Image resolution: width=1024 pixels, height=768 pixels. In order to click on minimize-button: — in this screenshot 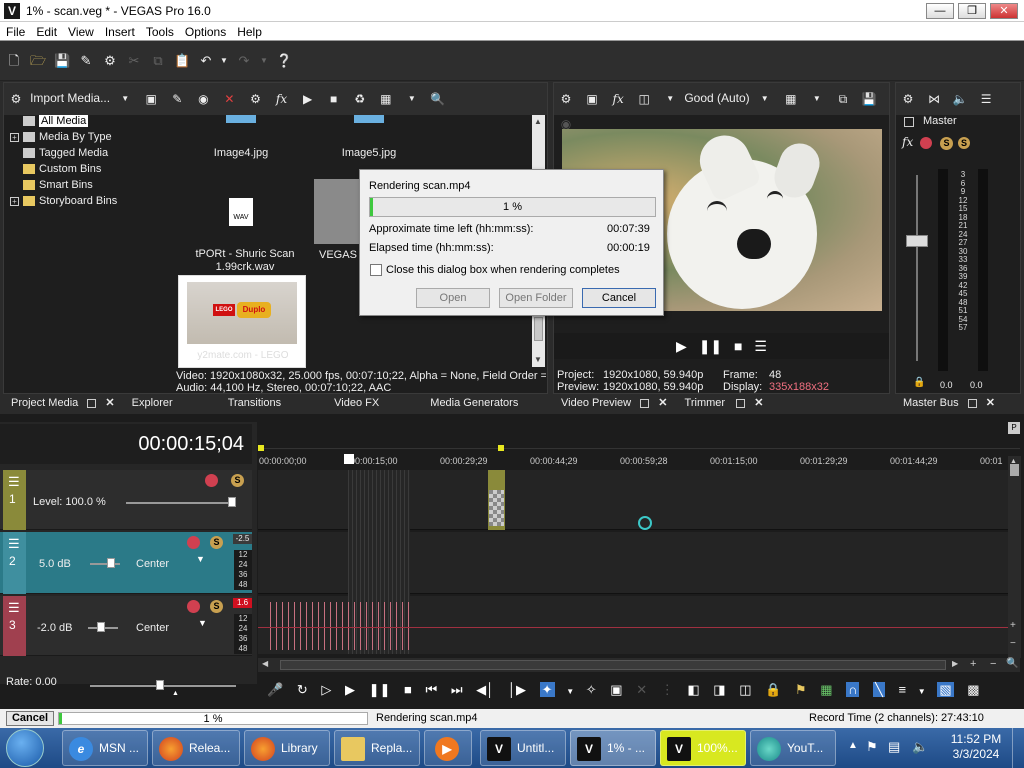, I will do `click(940, 11)`.